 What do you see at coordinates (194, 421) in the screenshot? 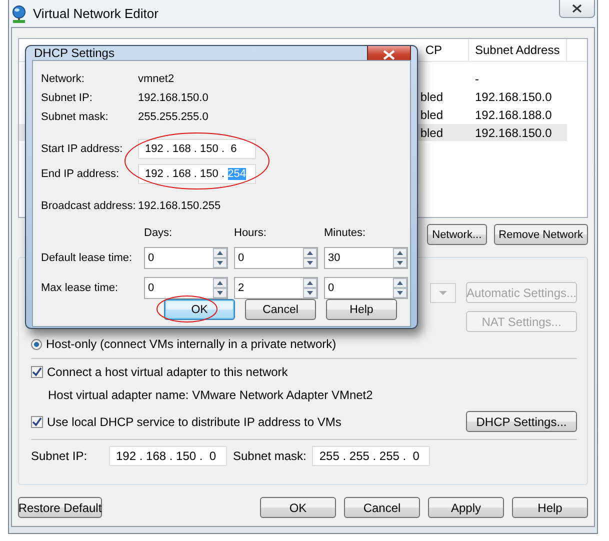
I see `checkbox-label: Use local DHCP service to distribute IP address to VMs` at bounding box center [194, 421].